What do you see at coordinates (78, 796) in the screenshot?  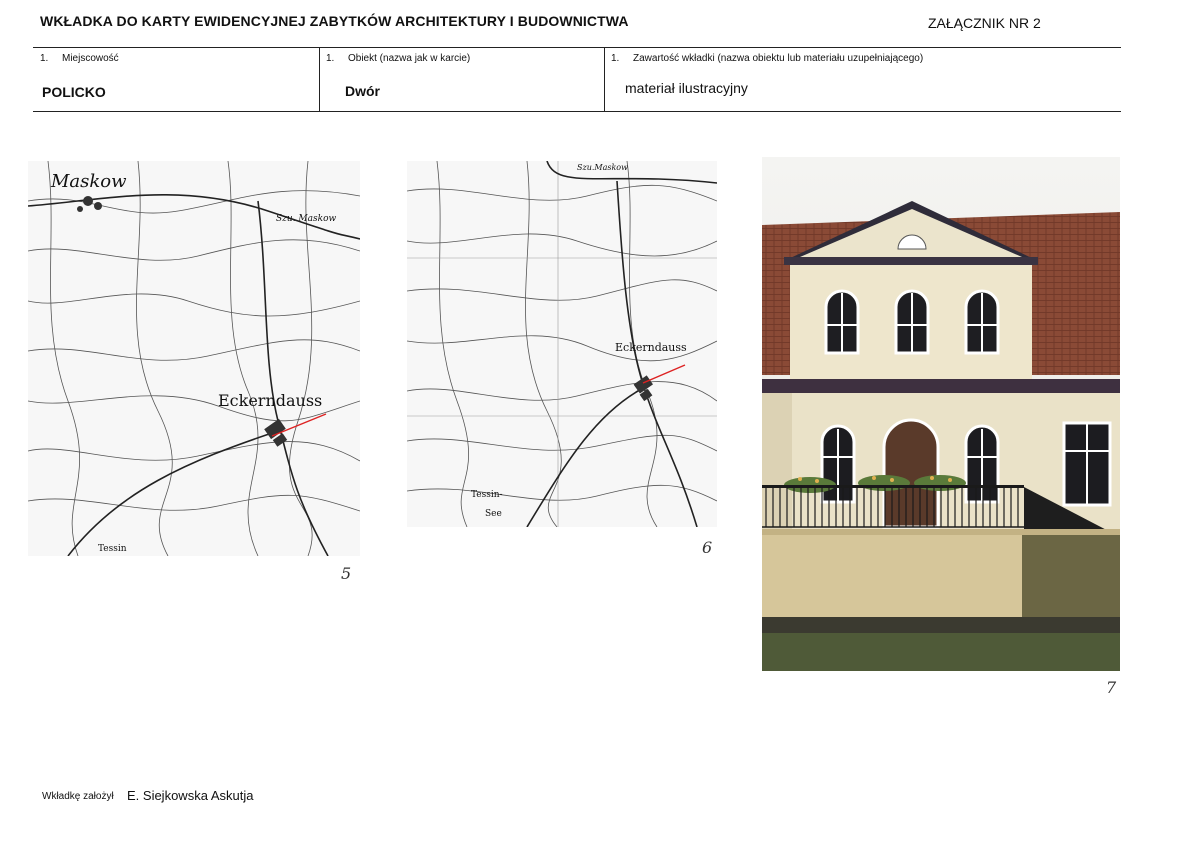 I see `prepared-by-label: Wkładkę założył` at bounding box center [78, 796].